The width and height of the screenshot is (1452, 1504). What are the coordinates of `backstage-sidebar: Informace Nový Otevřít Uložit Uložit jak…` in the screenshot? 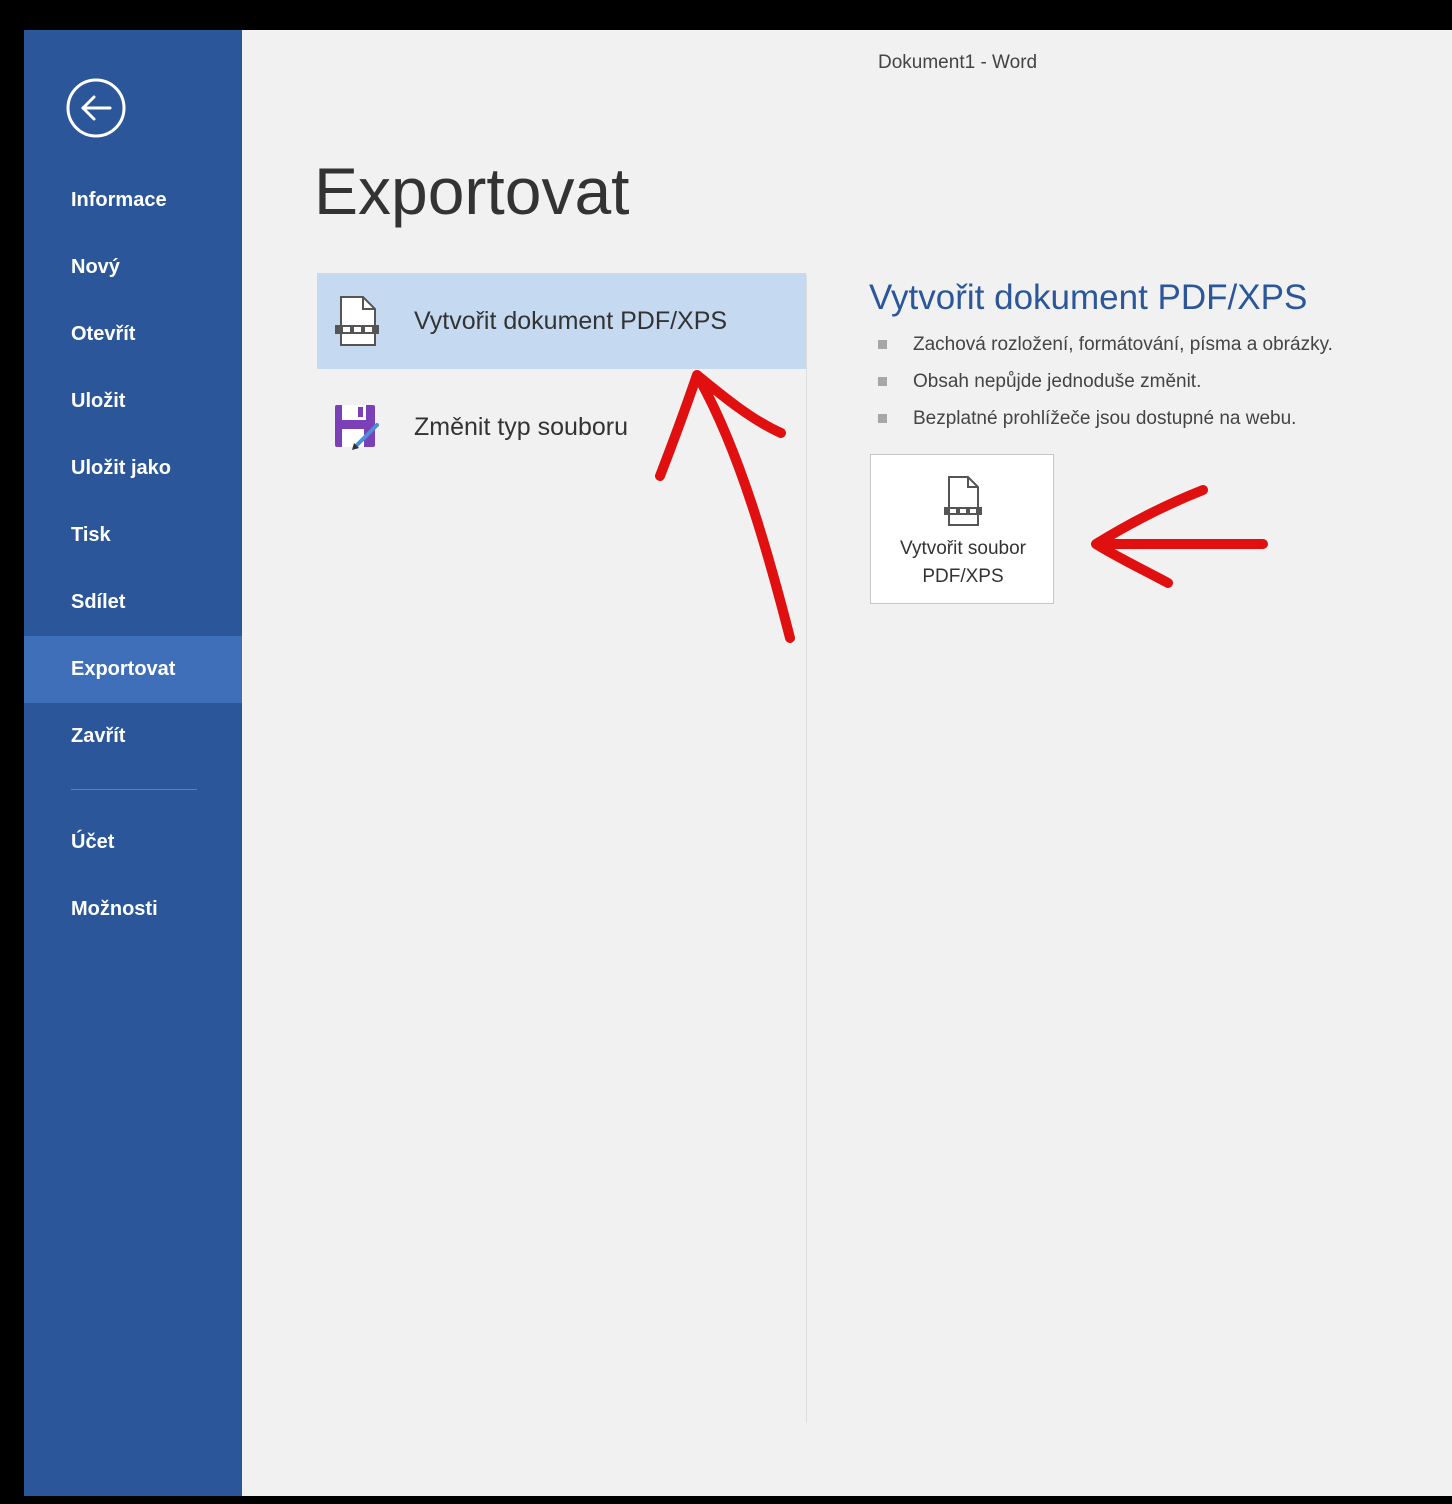 It's located at (133, 763).